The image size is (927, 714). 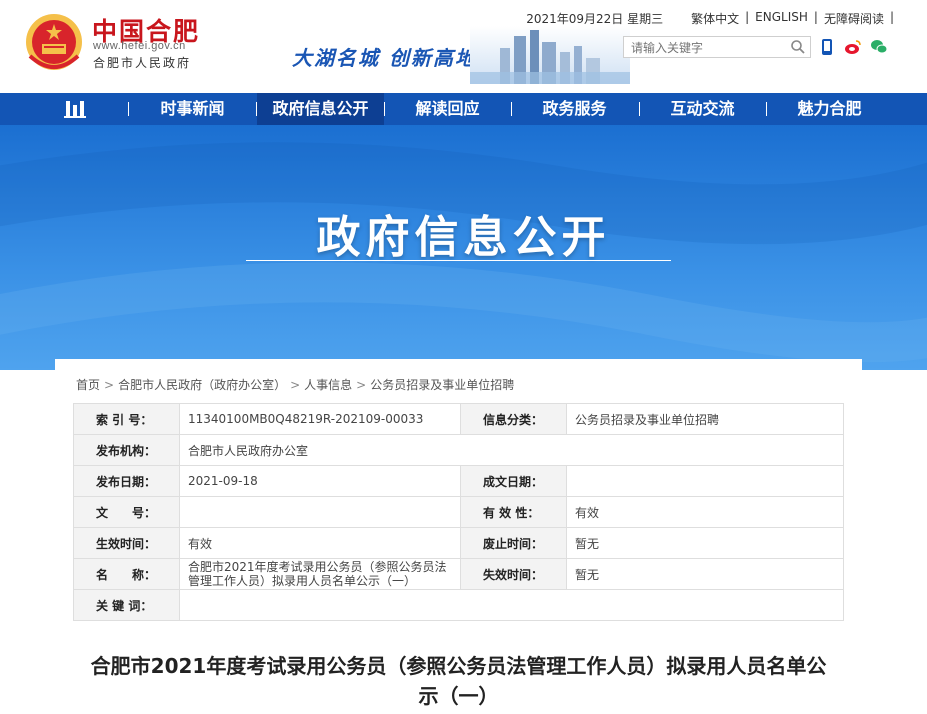 What do you see at coordinates (879, 47) in the screenshot?
I see `wechat-icon` at bounding box center [879, 47].